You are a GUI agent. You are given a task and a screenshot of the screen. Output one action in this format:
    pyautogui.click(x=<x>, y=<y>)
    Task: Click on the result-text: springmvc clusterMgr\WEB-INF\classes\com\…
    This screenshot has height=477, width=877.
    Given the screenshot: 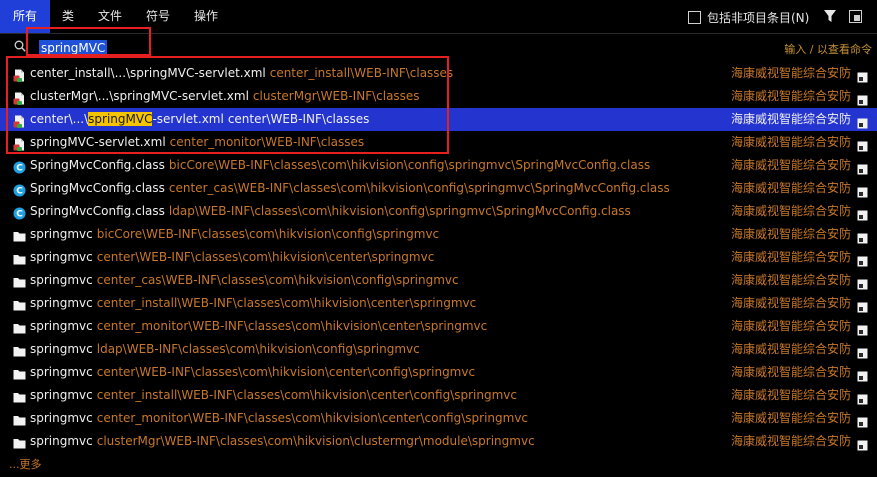 What is the action you would take?
    pyautogui.click(x=282, y=441)
    